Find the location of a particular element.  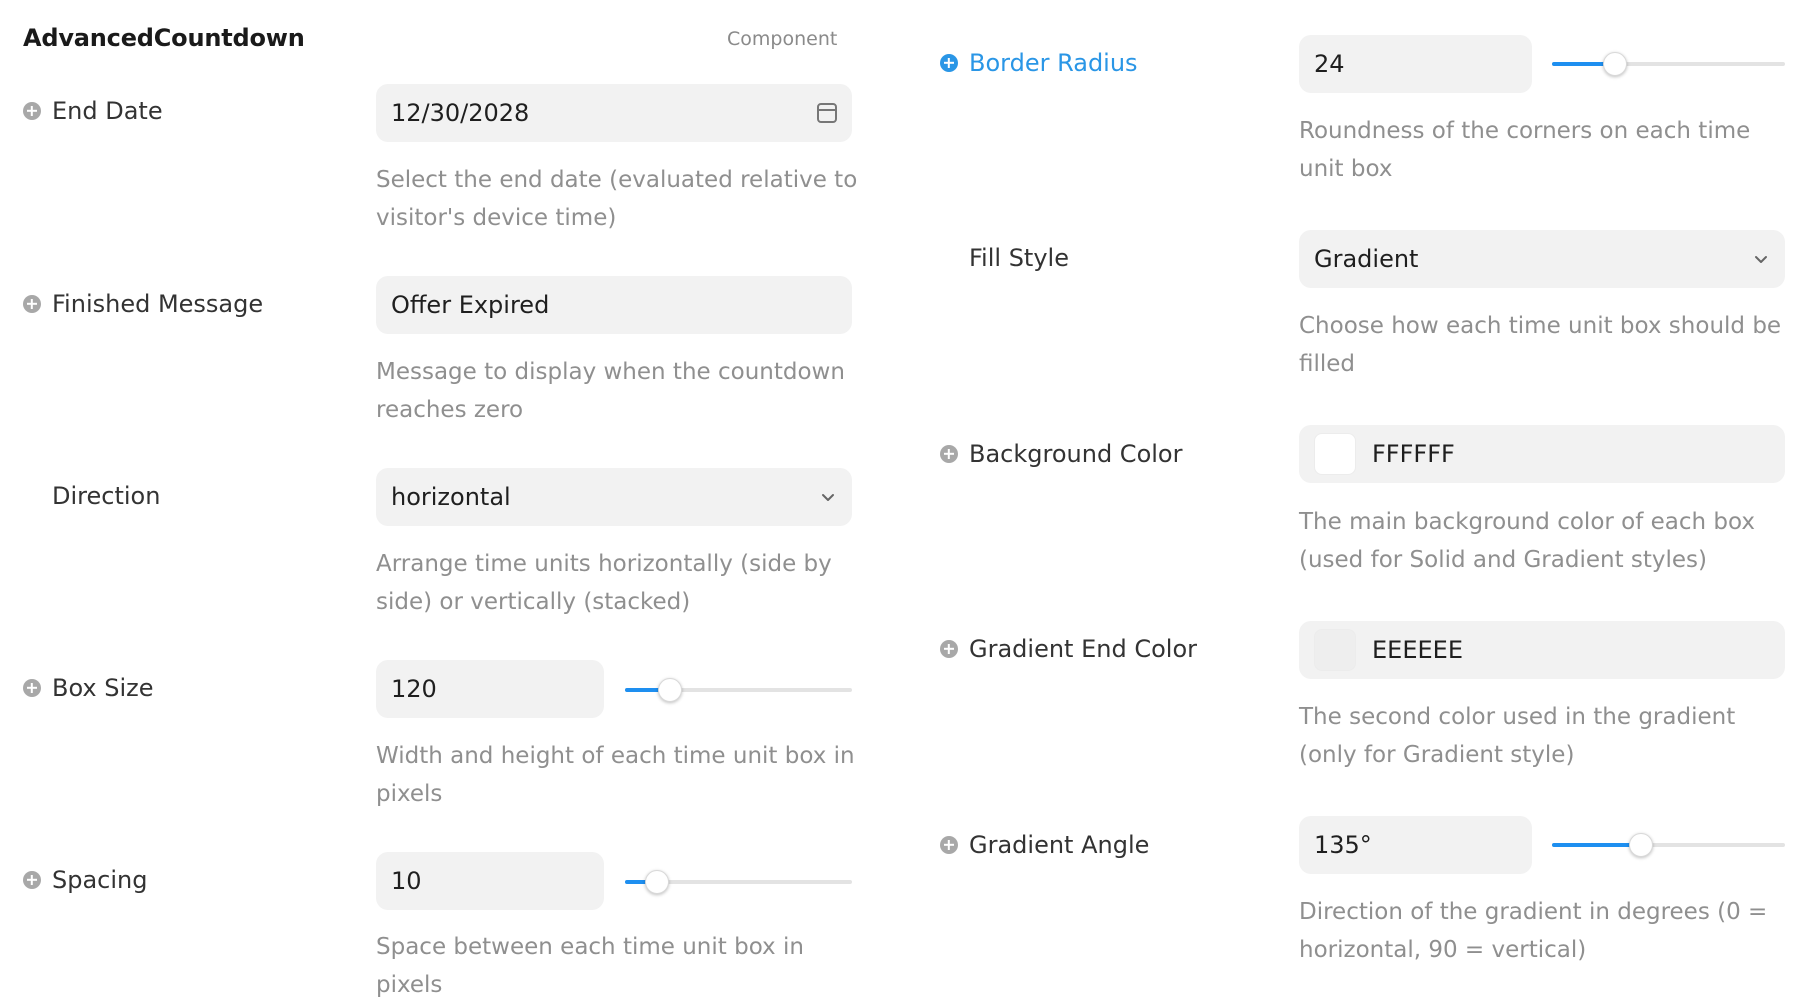

end-date-value: 12/30/2028 is located at coordinates (460, 113).